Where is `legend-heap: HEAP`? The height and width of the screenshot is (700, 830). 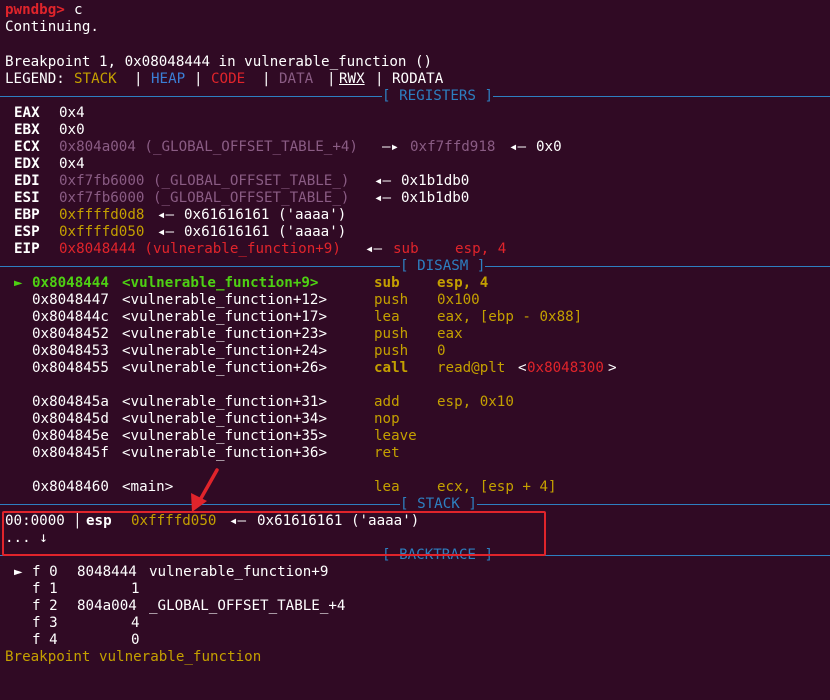 legend-heap: HEAP is located at coordinates (168, 79).